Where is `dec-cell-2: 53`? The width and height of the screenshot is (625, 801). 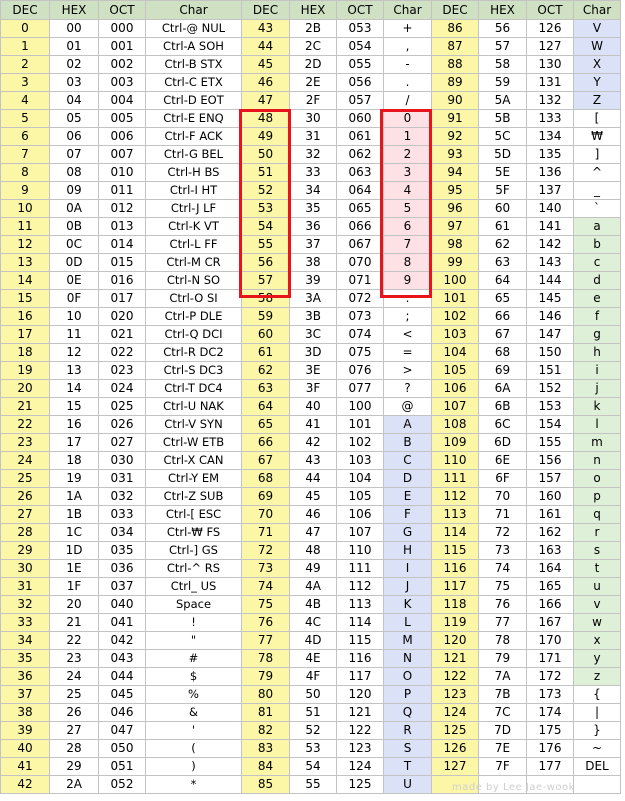 dec-cell-2: 53 is located at coordinates (265, 208).